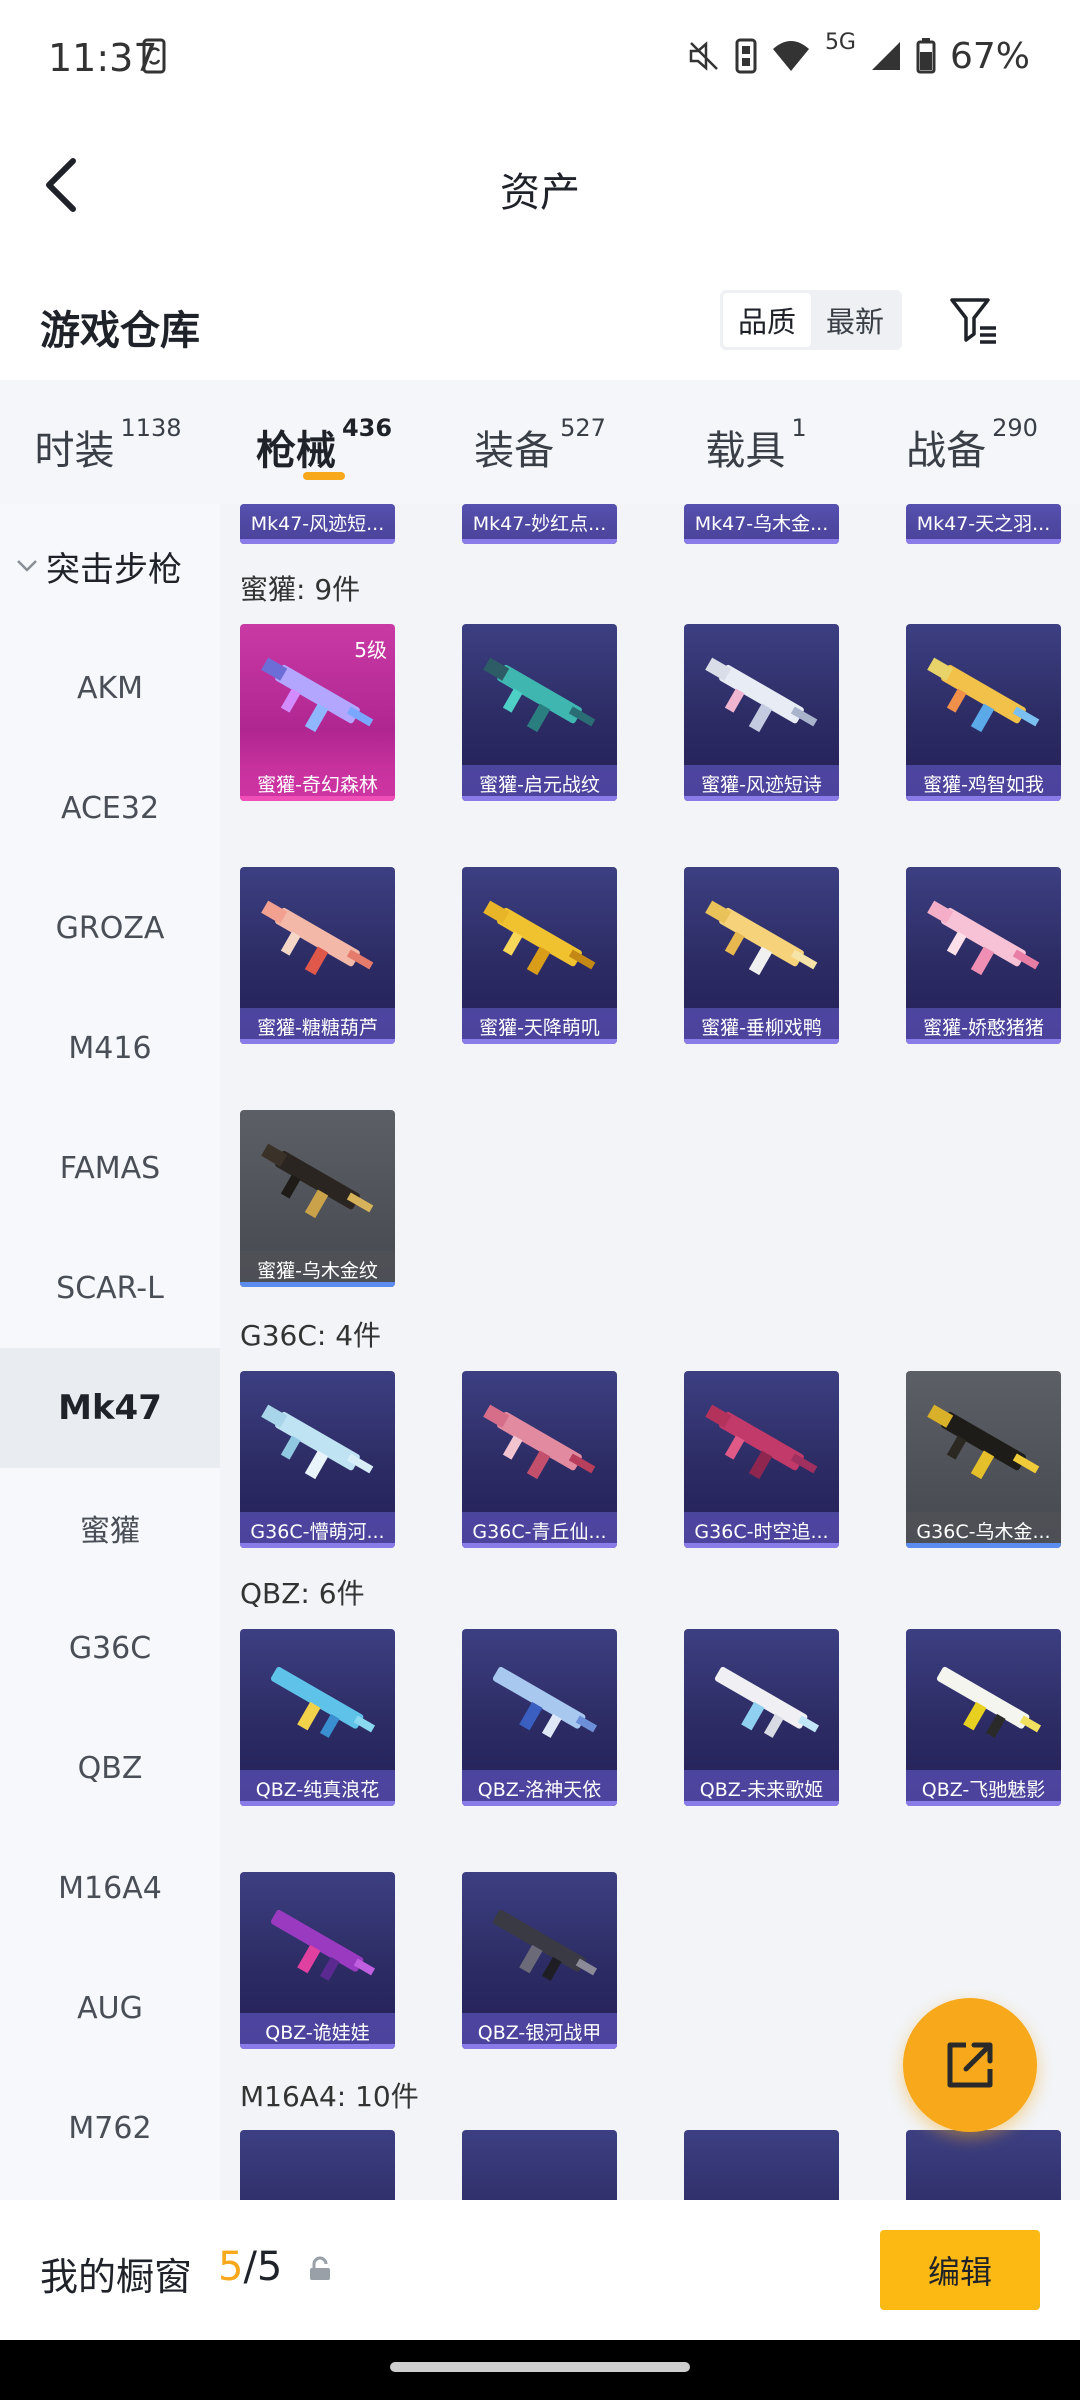  What do you see at coordinates (974, 320) in the screenshot?
I see `filter-icon` at bounding box center [974, 320].